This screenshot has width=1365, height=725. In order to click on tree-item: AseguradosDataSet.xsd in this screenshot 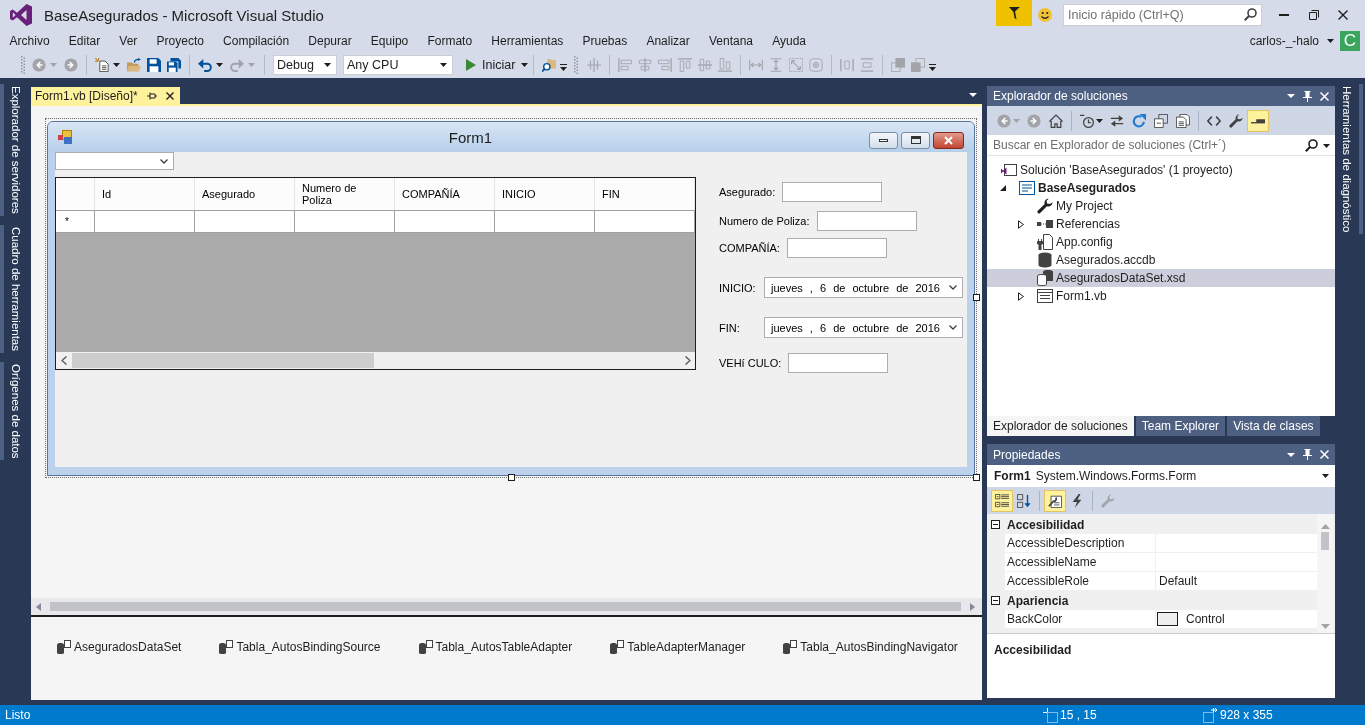, I will do `click(1161, 278)`.